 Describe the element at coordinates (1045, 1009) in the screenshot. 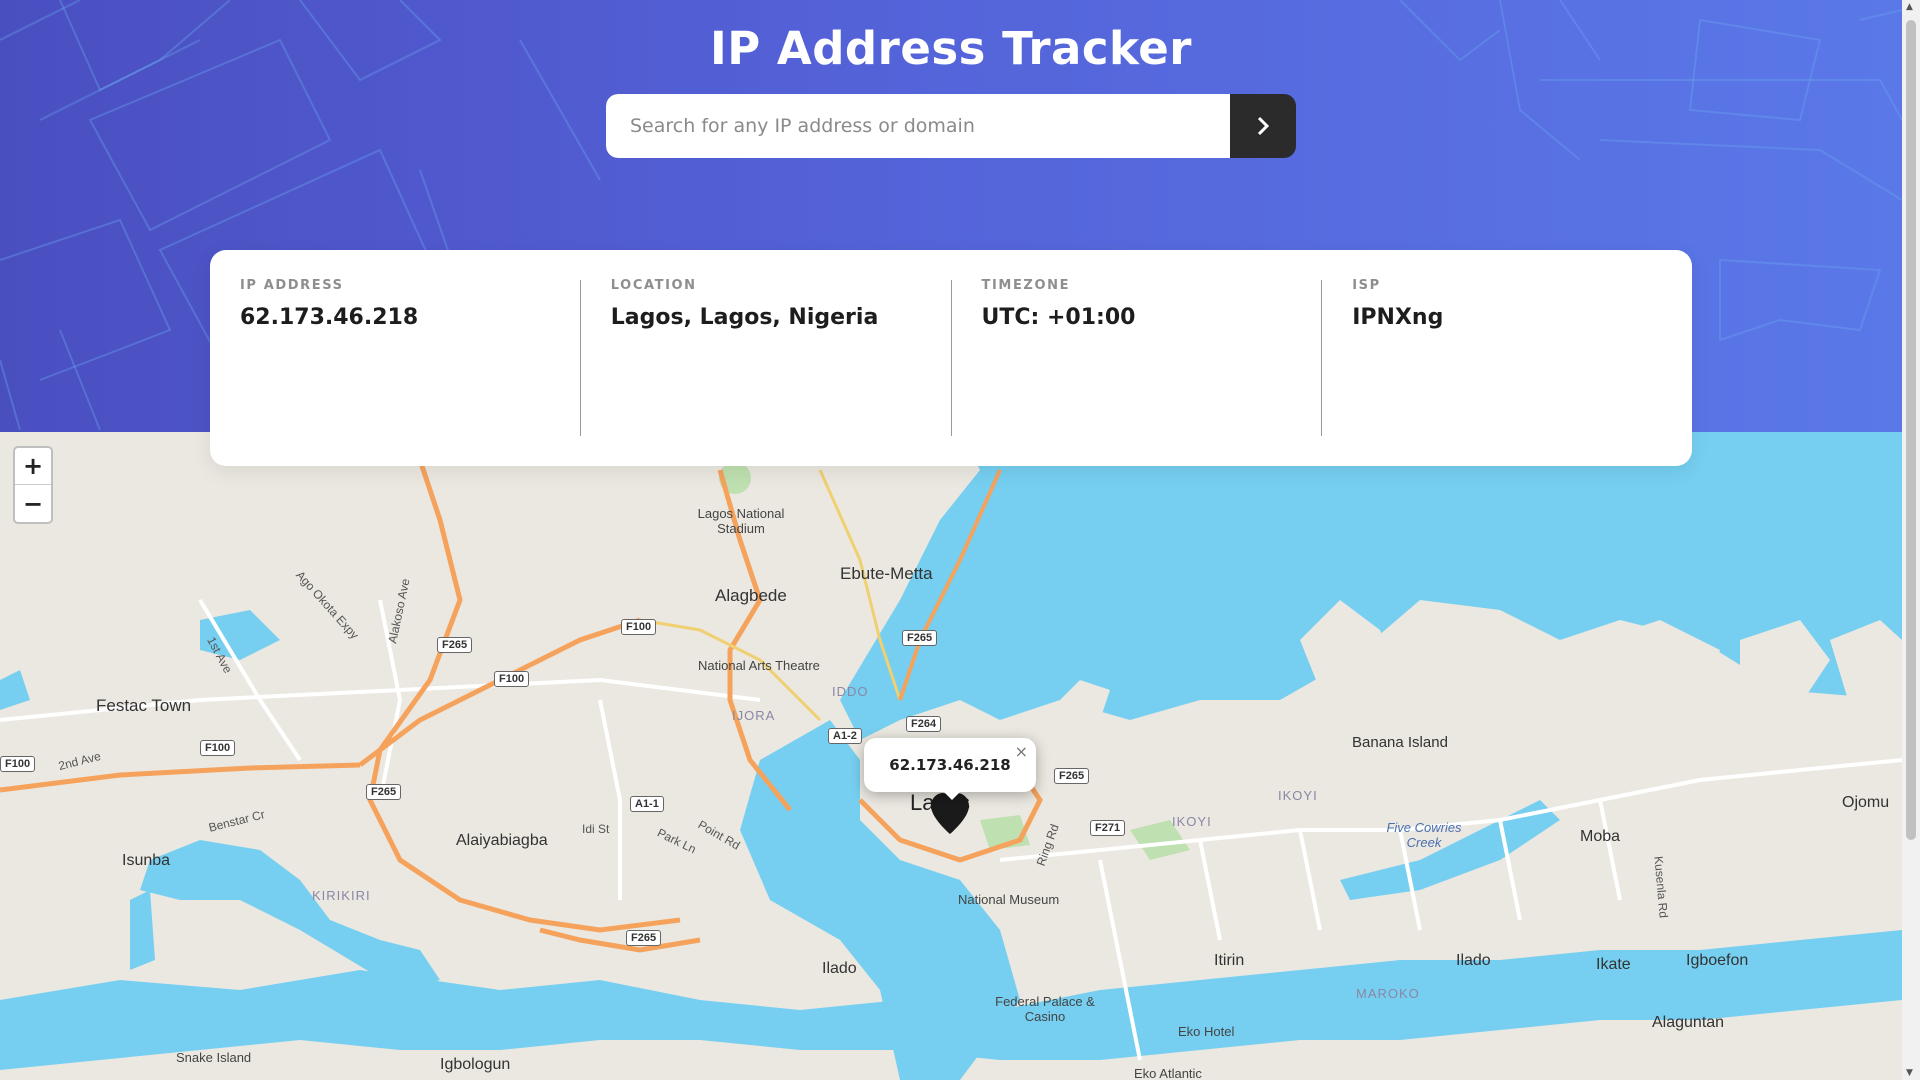

I see `label-federal-palace: Federal Palace & Casino` at that location.